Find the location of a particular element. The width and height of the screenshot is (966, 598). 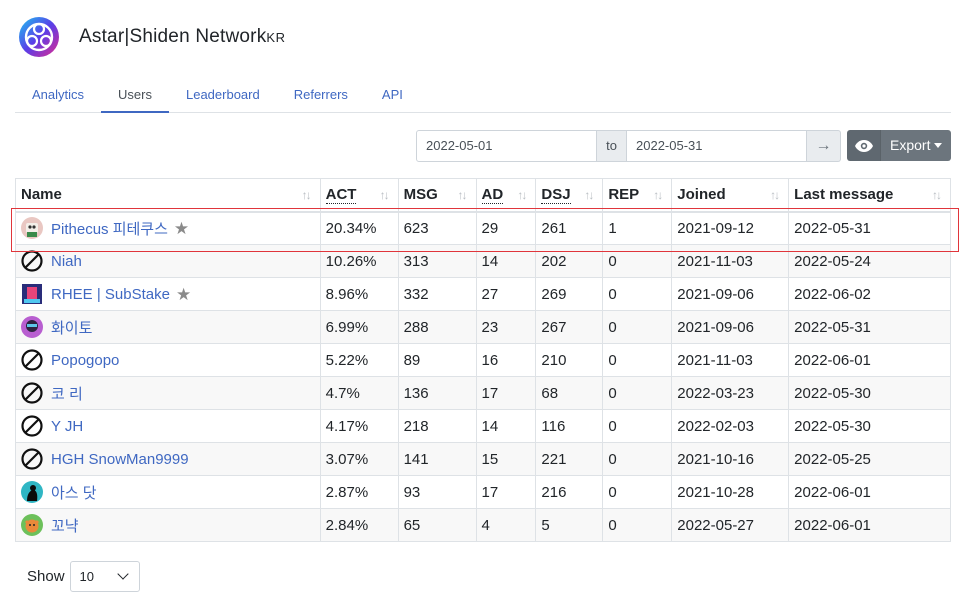

tab-analytics: Analytics is located at coordinates (58, 95).